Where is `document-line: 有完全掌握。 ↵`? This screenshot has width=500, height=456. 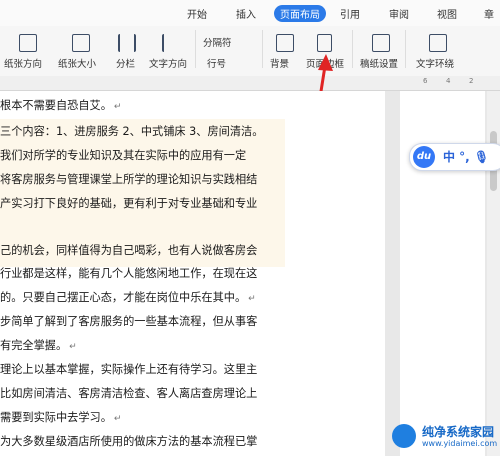
document-line: 有完全掌握。 ↵ is located at coordinates (38, 345).